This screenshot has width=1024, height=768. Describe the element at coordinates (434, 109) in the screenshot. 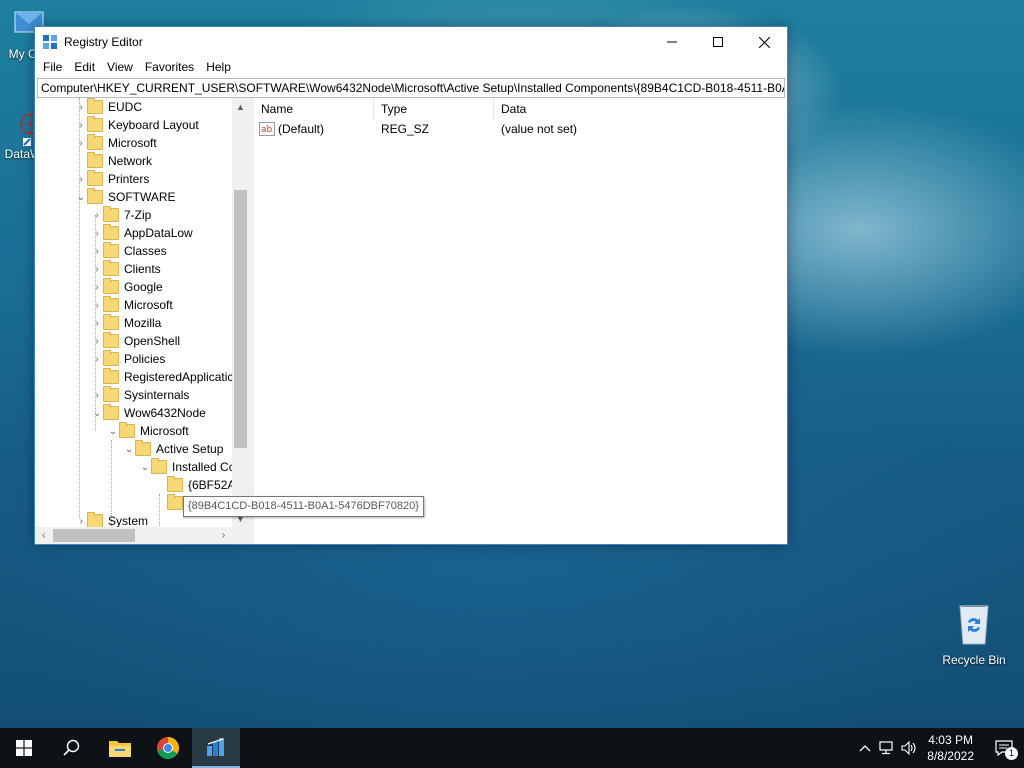

I see `column-header-type: Type` at that location.